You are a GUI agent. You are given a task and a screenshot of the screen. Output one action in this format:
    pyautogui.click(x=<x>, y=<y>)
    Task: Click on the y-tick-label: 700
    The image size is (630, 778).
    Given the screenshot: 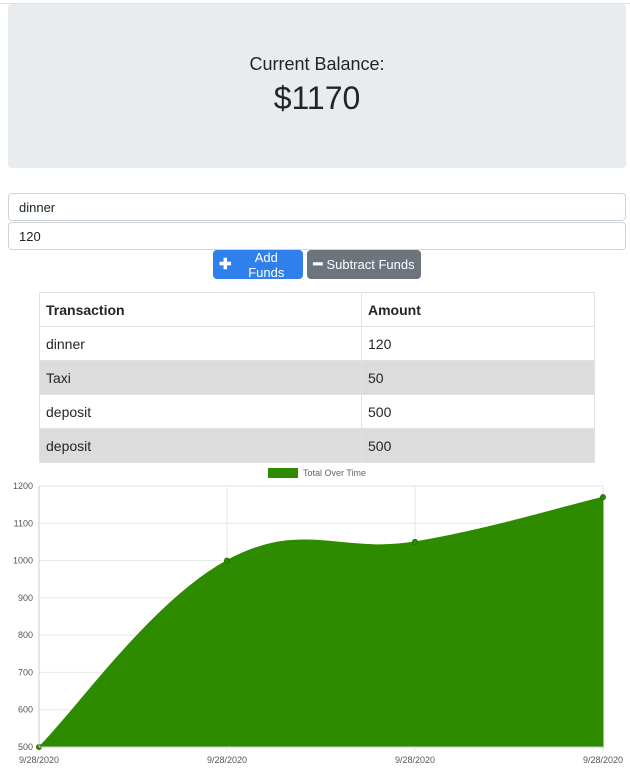 What is the action you would take?
    pyautogui.click(x=25, y=672)
    